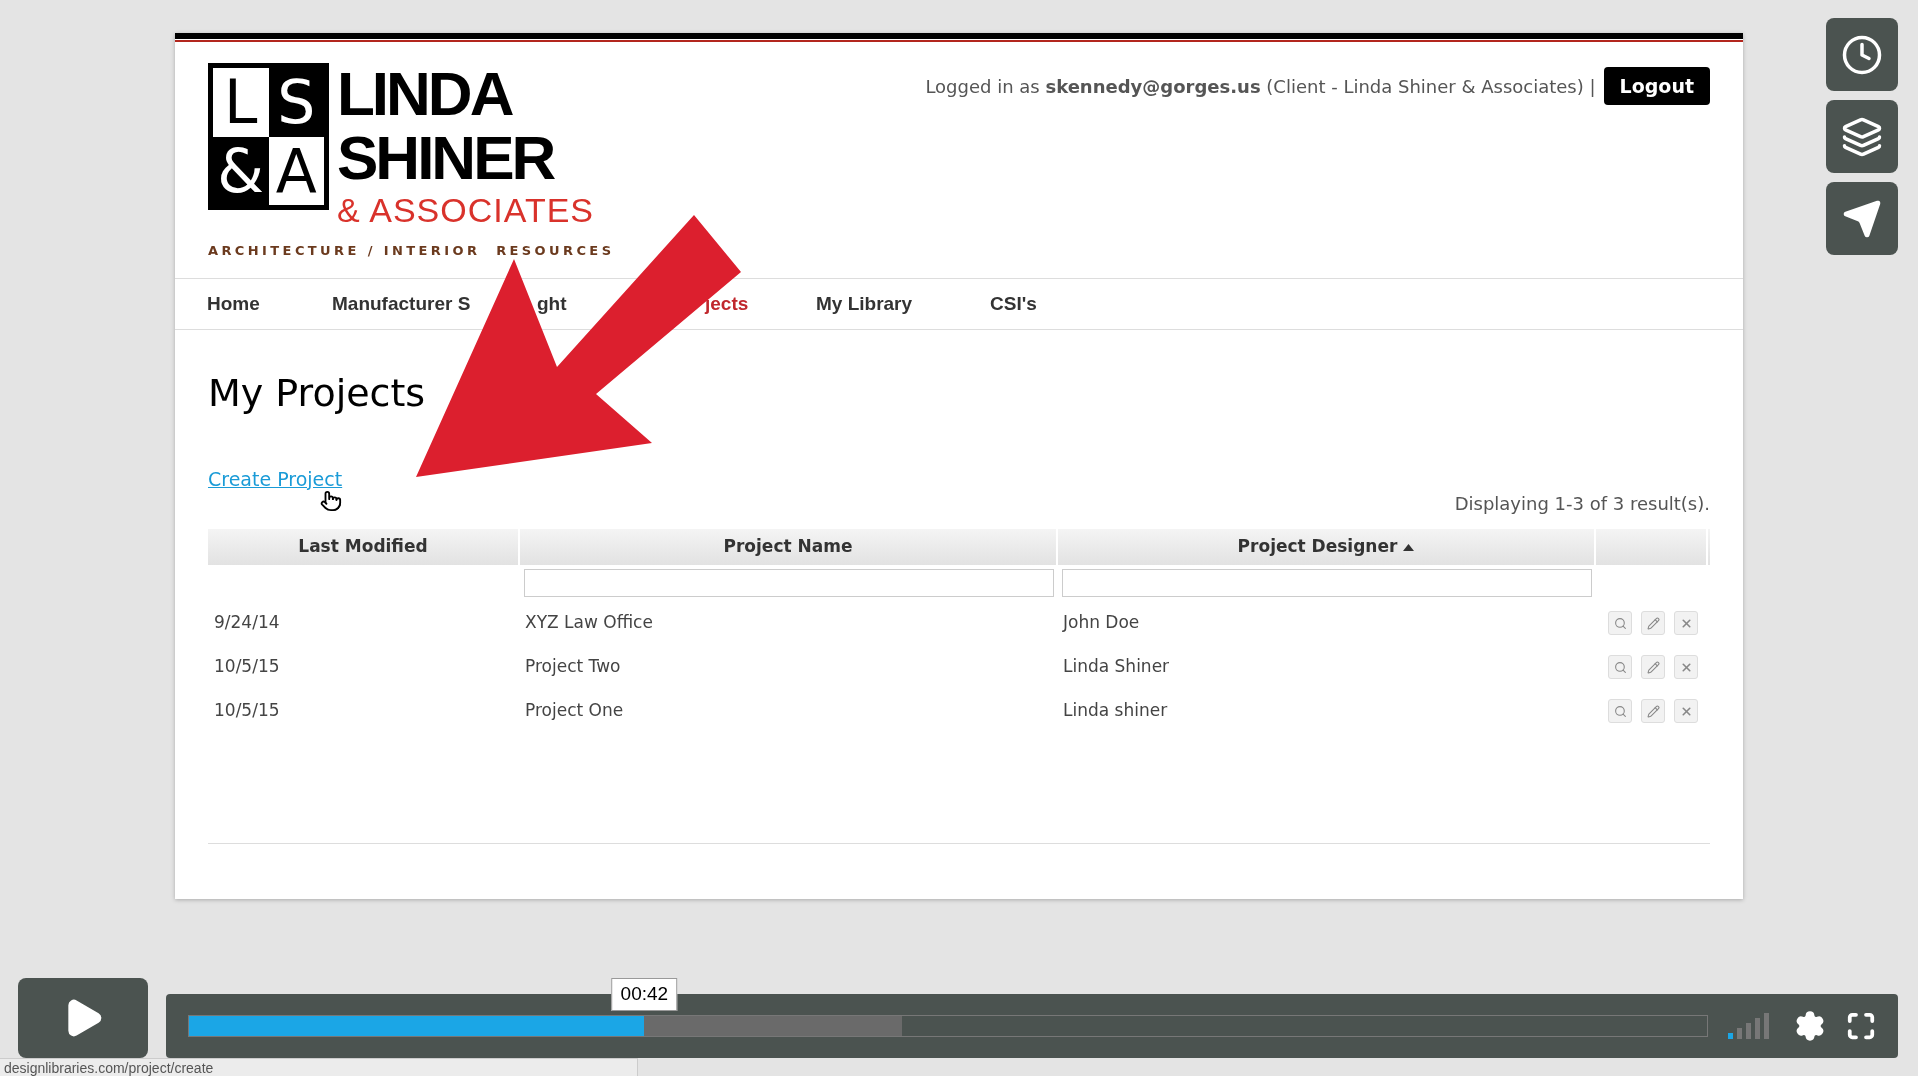  I want to click on results-summary: Displaying 1-3 of 3 result(s)., so click(1582, 504).